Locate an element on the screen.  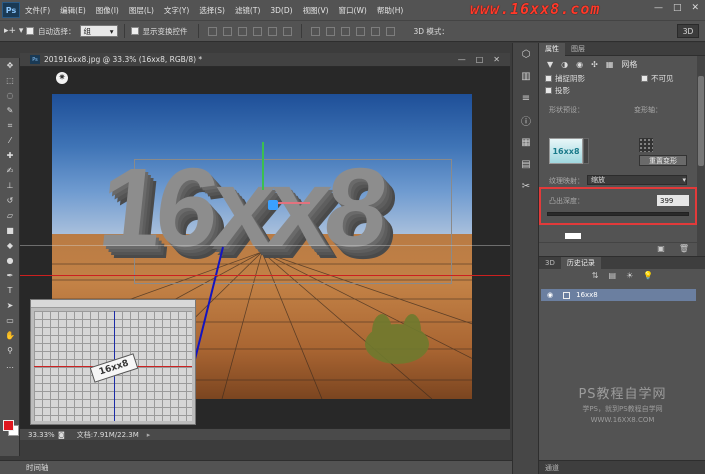
quick-select-tool-icon: ✎ is located at coordinates (10, 110).